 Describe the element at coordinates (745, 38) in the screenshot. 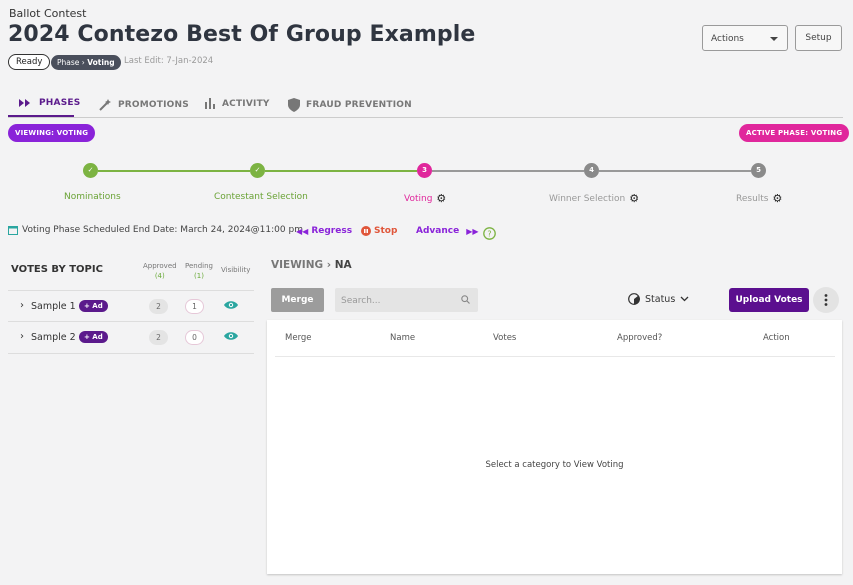

I see `actions-dropdown: Actions` at that location.